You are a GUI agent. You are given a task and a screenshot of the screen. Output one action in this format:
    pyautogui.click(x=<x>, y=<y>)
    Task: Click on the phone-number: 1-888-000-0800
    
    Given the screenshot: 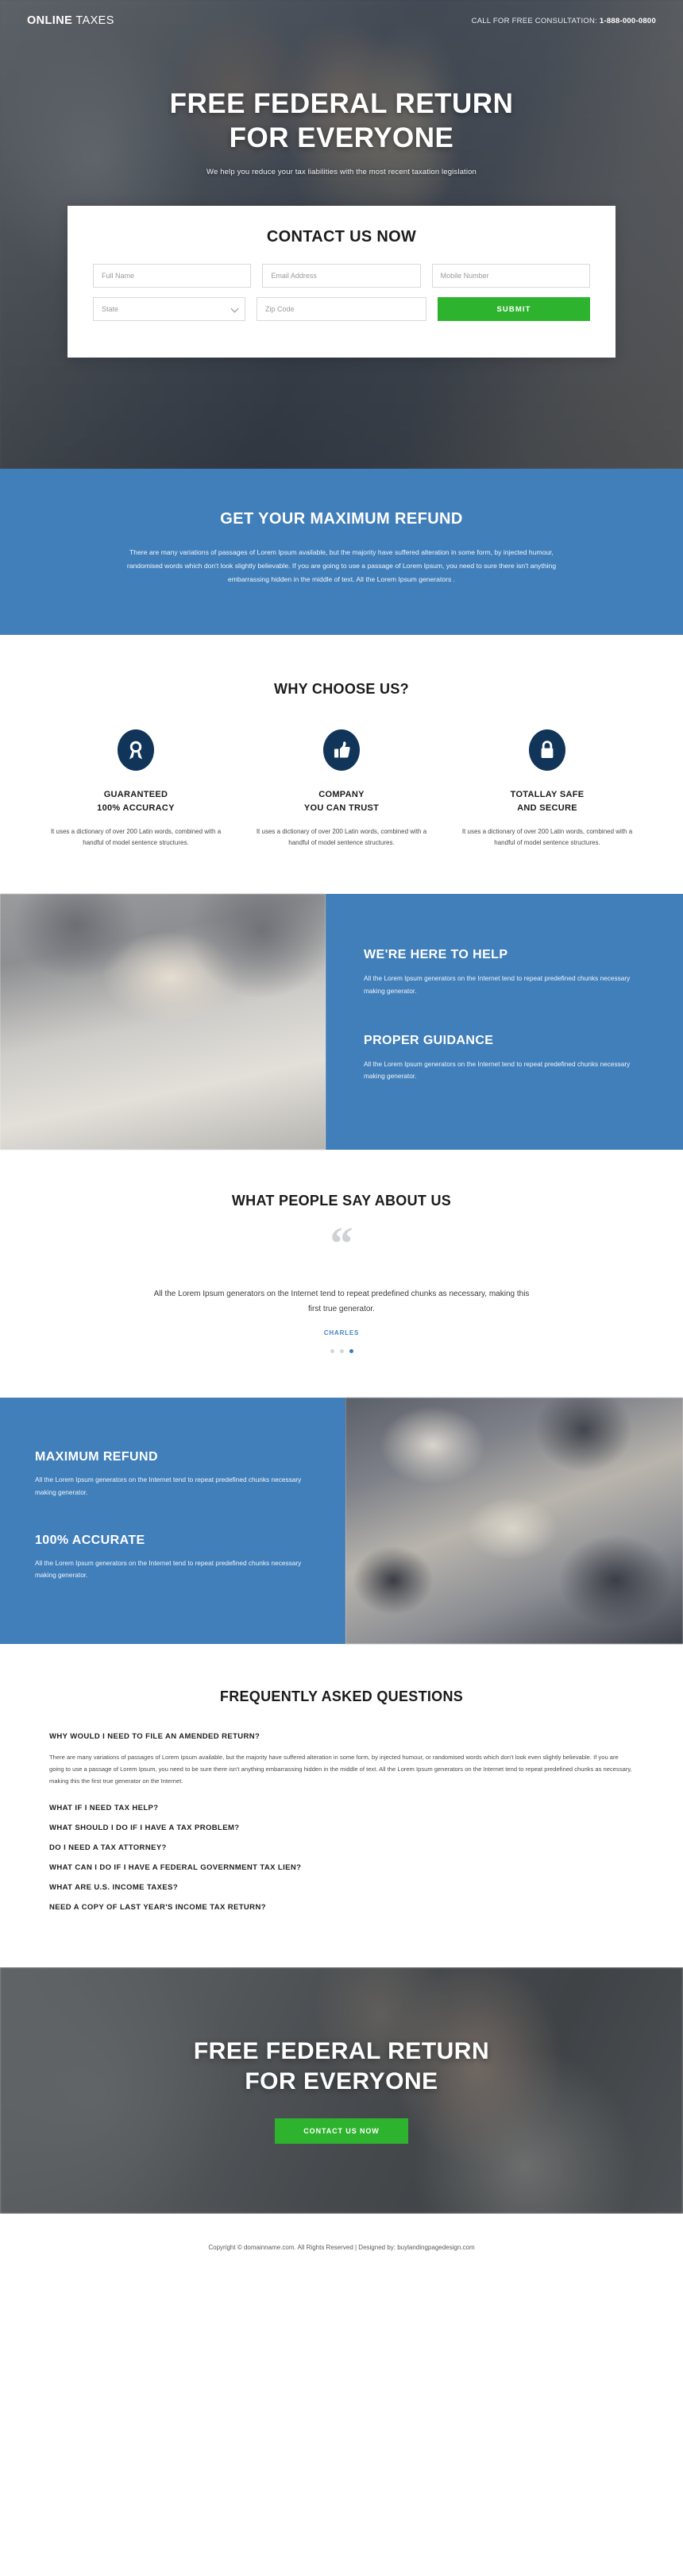 What is the action you would take?
    pyautogui.click(x=627, y=20)
    